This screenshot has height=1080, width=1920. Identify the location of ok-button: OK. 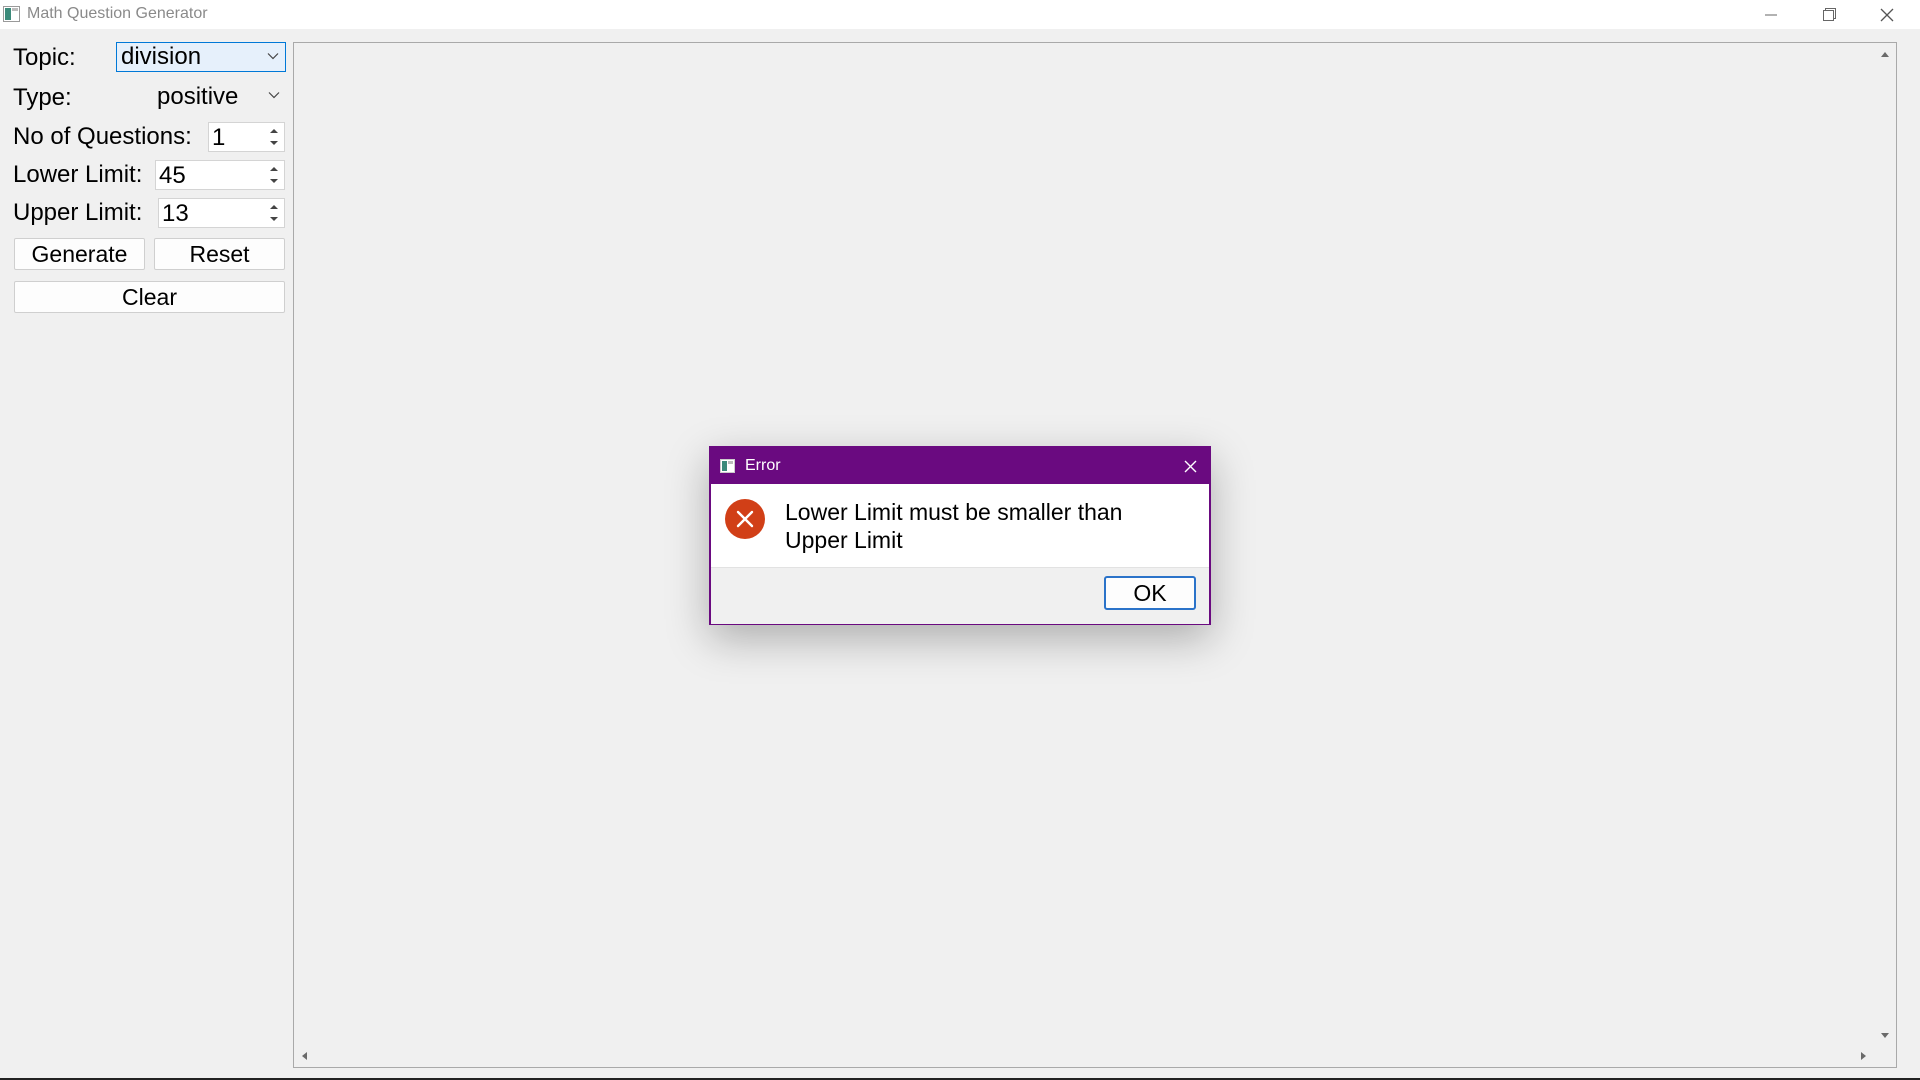
(1150, 593).